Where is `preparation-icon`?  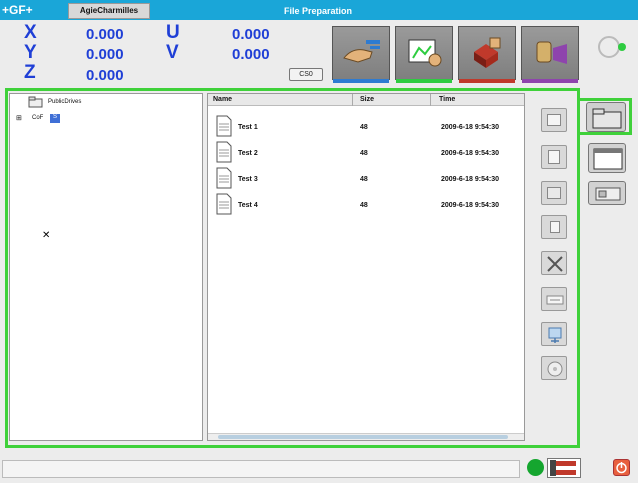 preparation-icon is located at coordinates (425, 53).